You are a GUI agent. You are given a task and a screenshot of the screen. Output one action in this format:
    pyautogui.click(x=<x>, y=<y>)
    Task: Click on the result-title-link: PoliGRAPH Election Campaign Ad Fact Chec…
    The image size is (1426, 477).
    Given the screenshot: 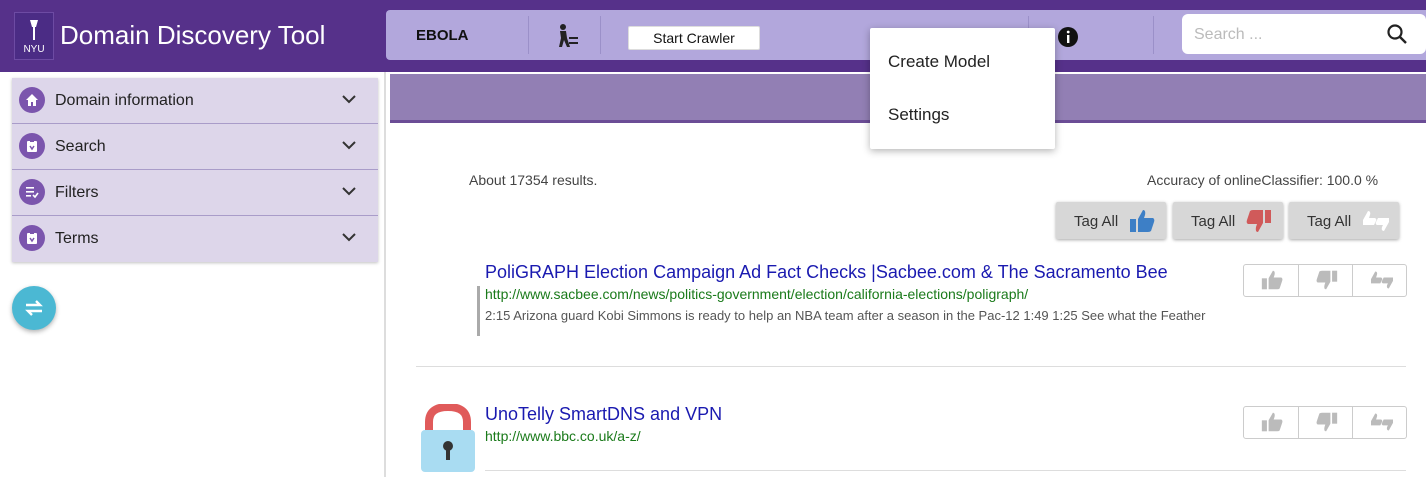 What is the action you would take?
    pyautogui.click(x=826, y=272)
    